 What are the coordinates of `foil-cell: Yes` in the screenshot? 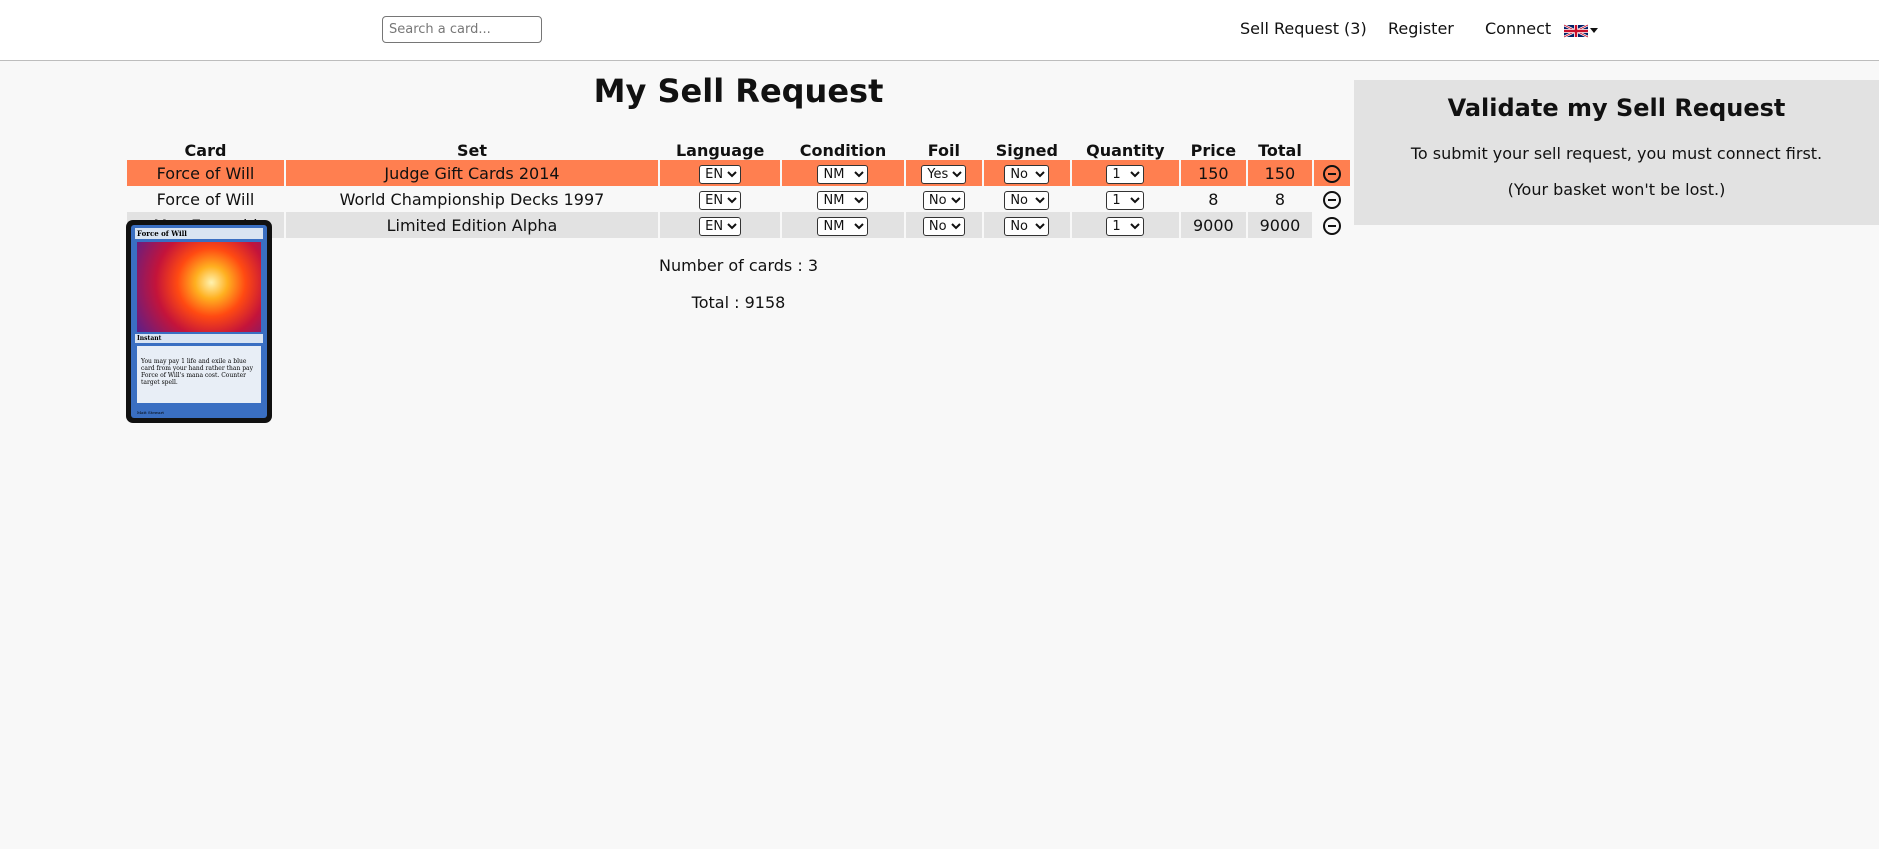 It's located at (944, 173).